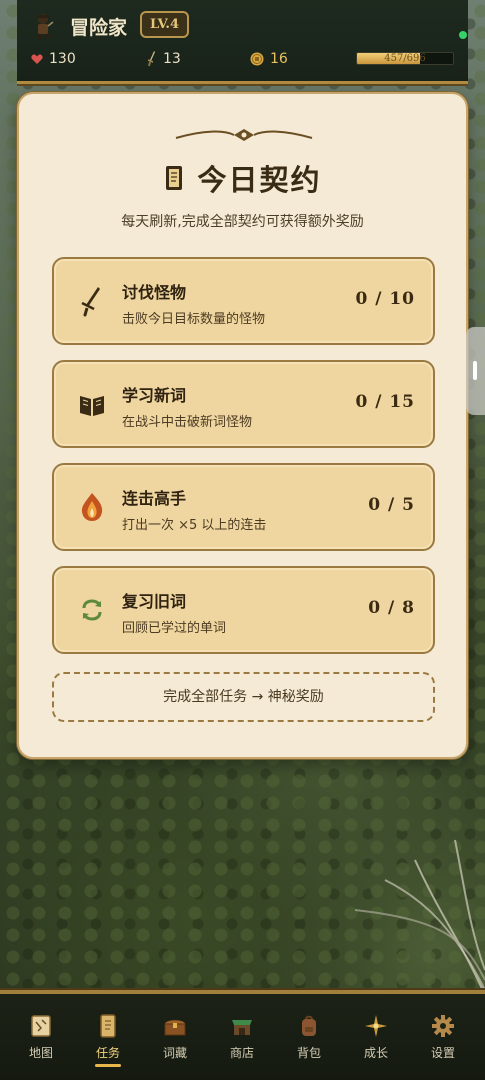  I want to click on book-icon, so click(92, 406).